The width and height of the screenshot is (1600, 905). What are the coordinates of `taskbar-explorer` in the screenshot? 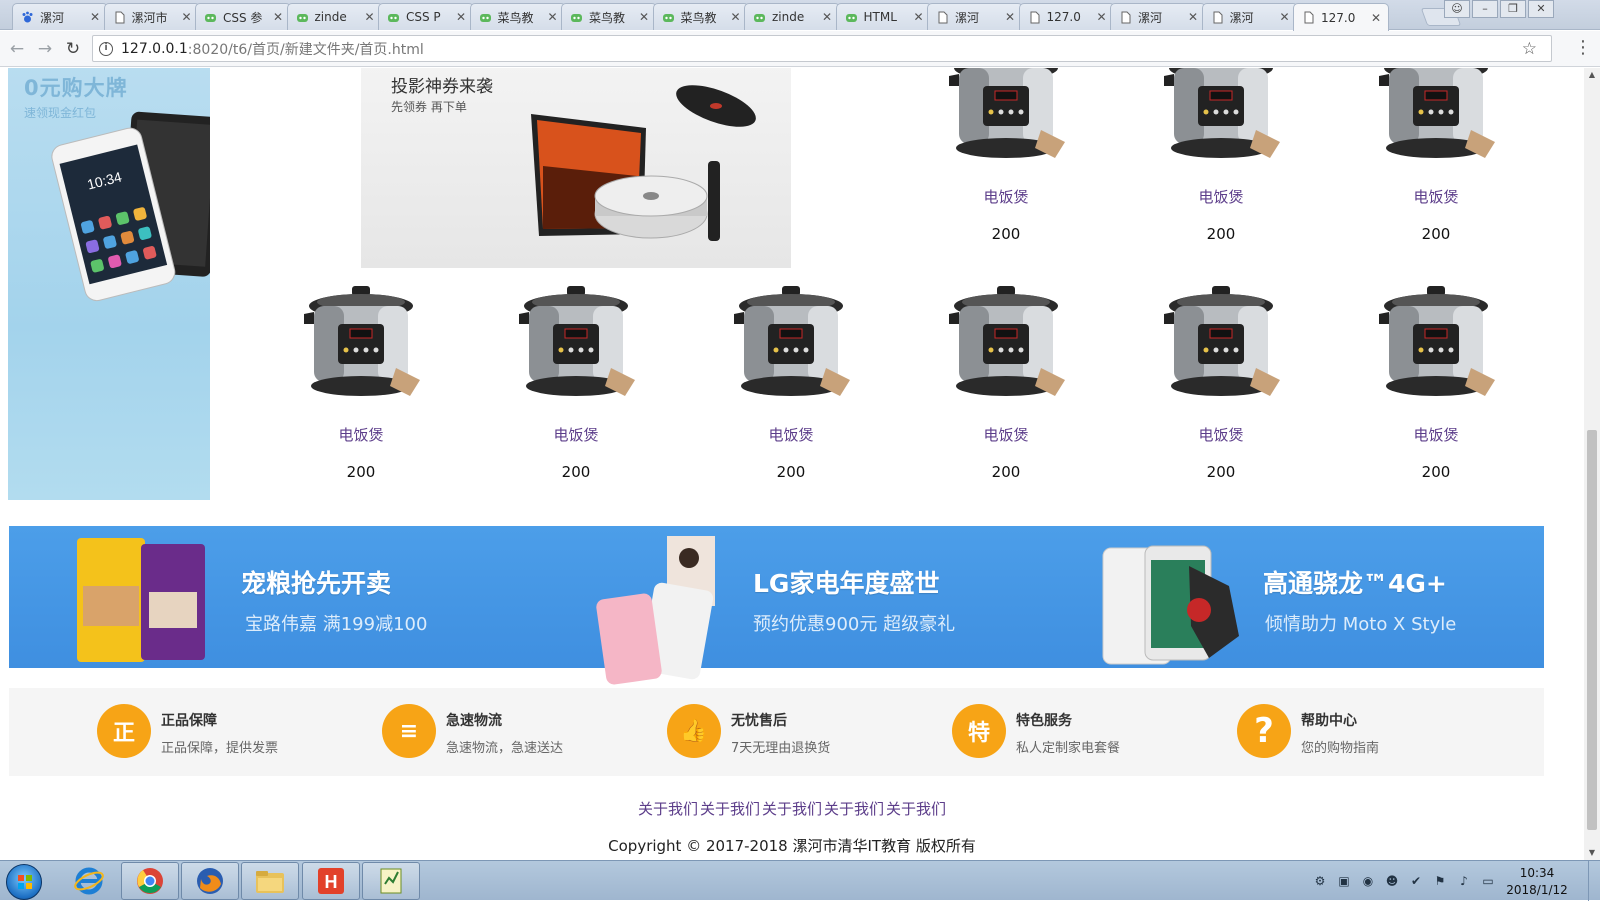 It's located at (270, 881).